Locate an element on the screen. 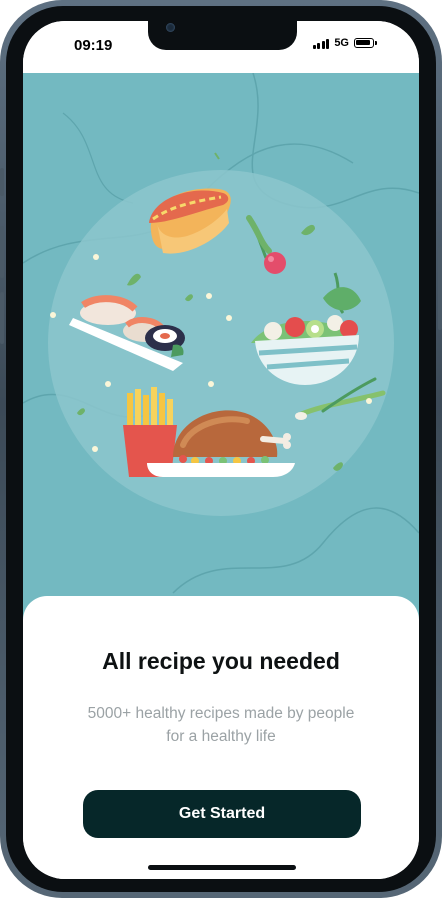 The width and height of the screenshot is (442, 898). network-type: 5G is located at coordinates (341, 43).